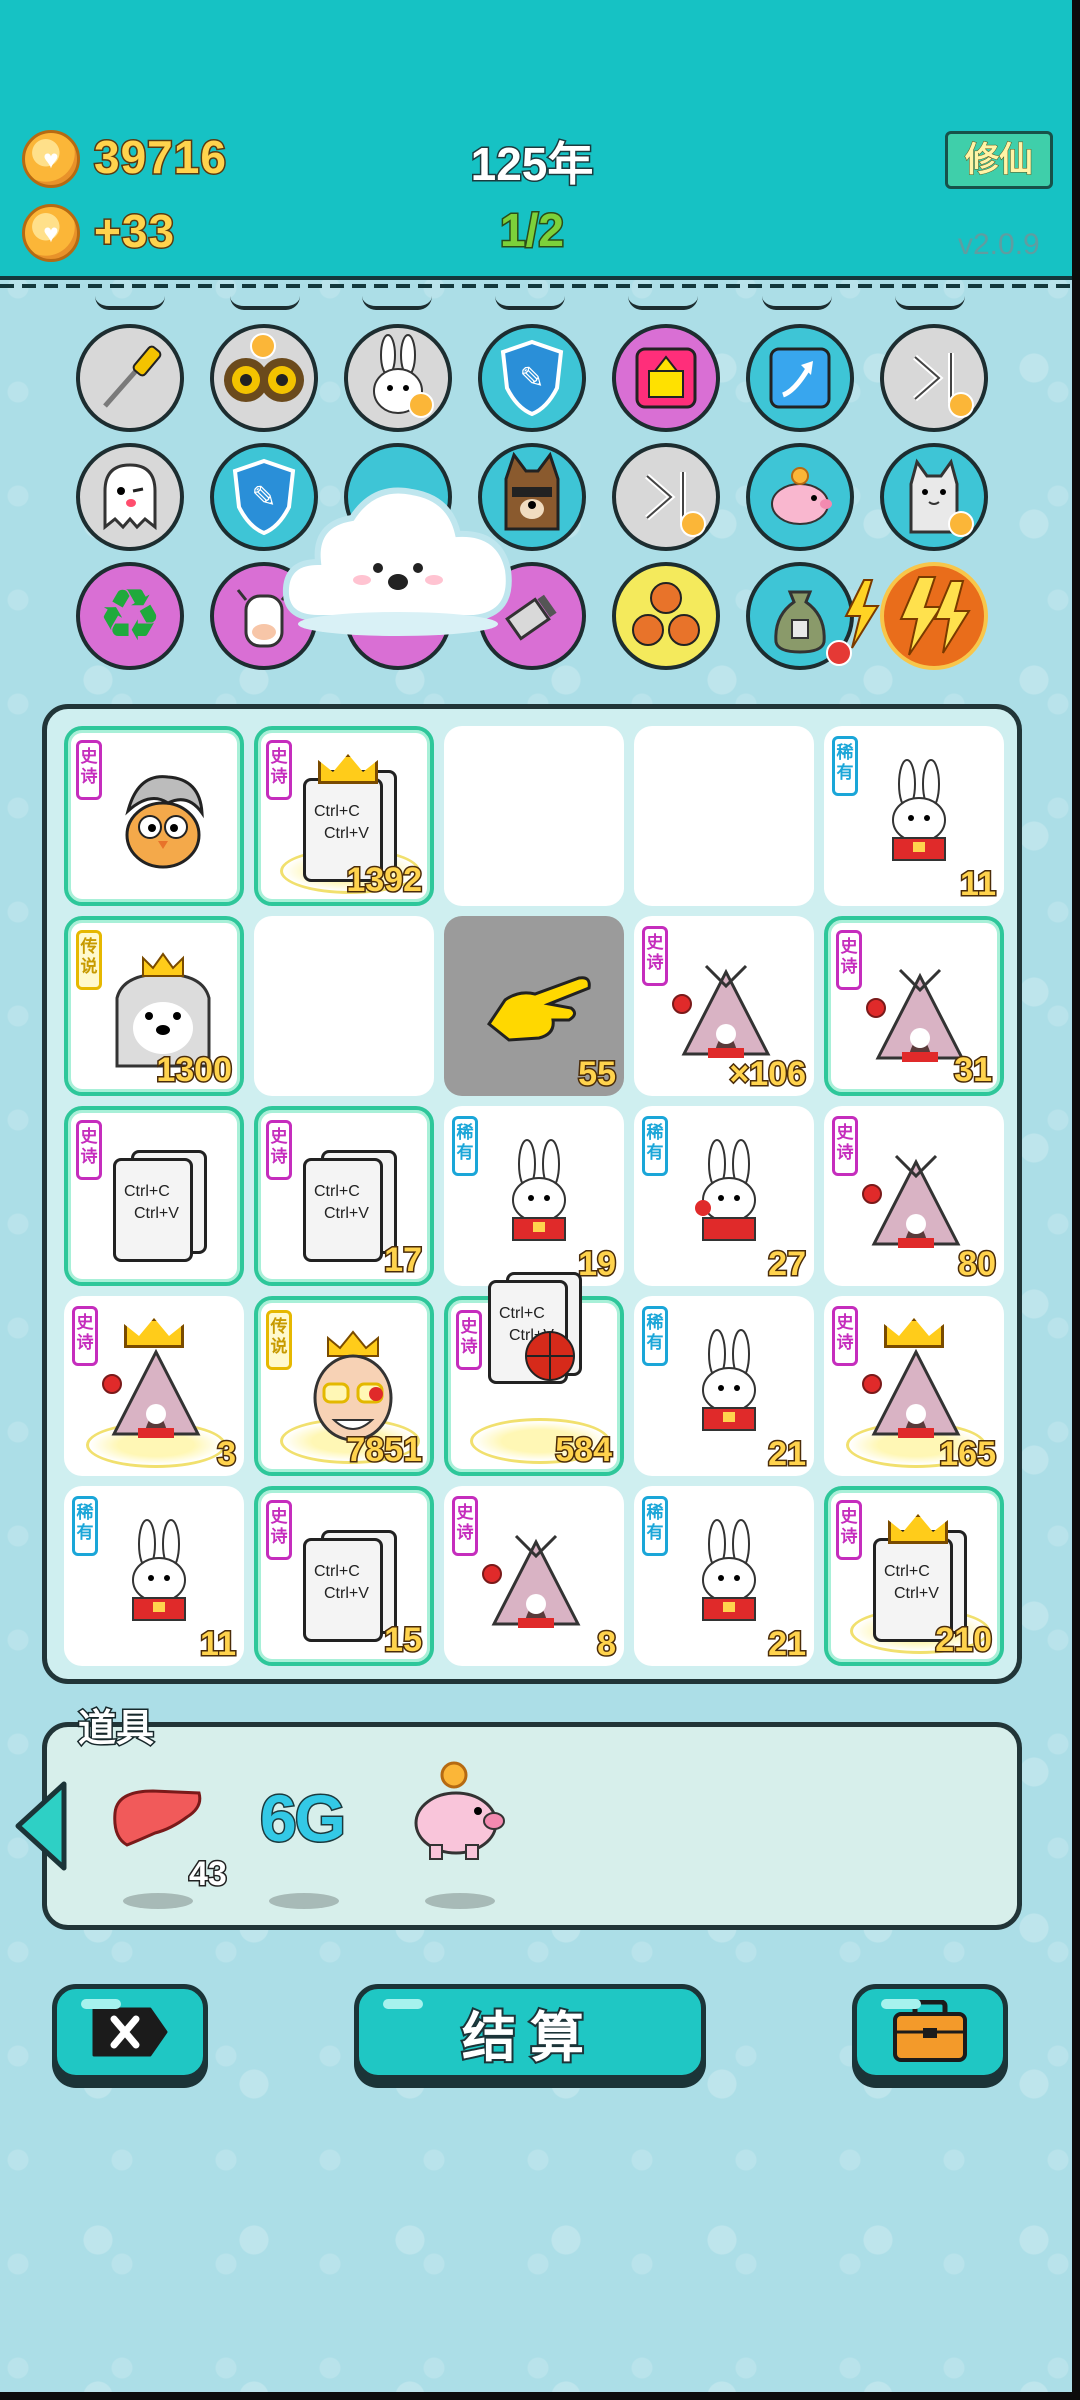  Describe the element at coordinates (539, 1003) in the screenshot. I see `pointing-hand-icon` at that location.